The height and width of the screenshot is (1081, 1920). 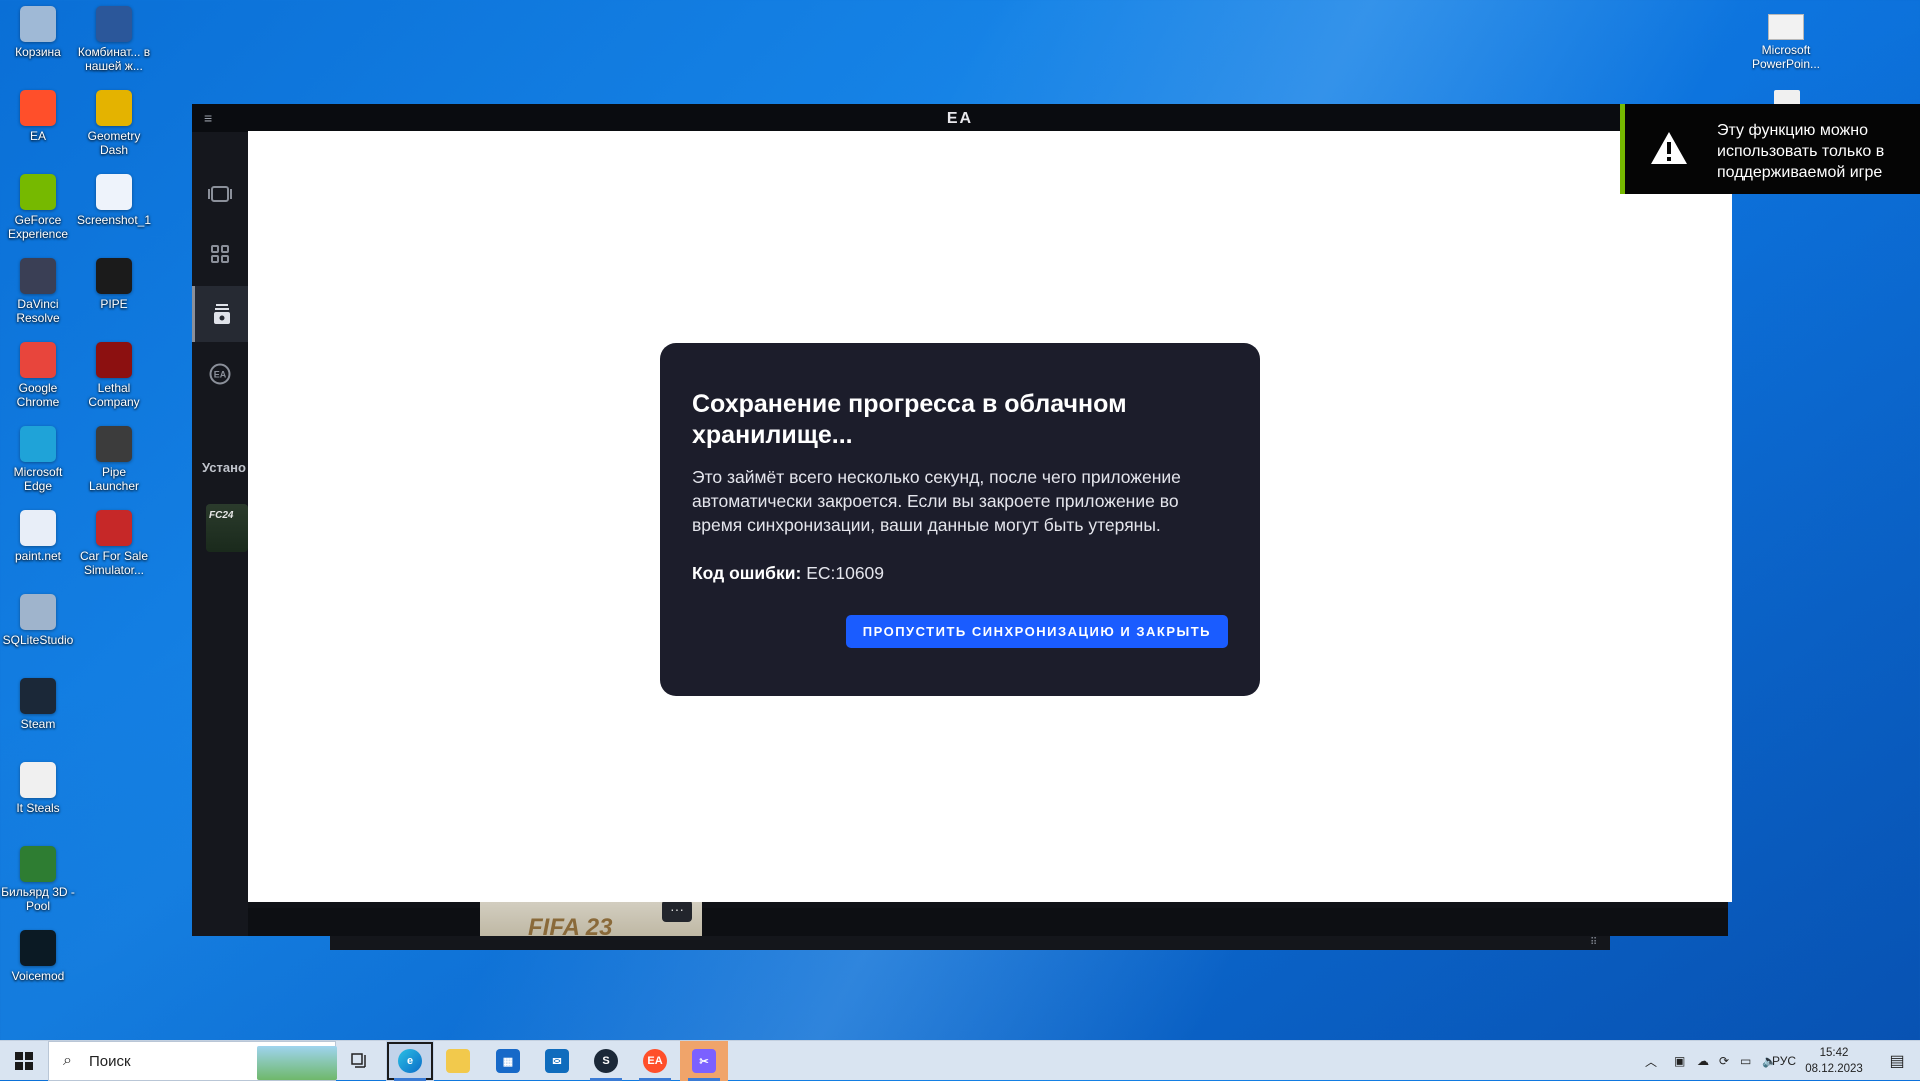 I want to click on desktop-icon: Microsoft Edge, so click(x=38, y=459).